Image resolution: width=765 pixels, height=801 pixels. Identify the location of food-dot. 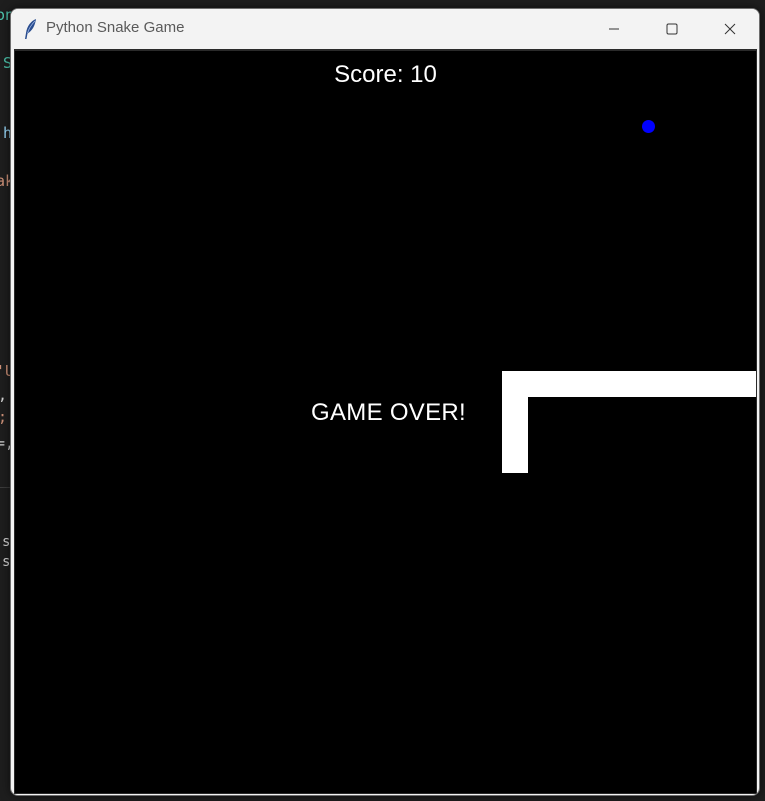
(648, 126).